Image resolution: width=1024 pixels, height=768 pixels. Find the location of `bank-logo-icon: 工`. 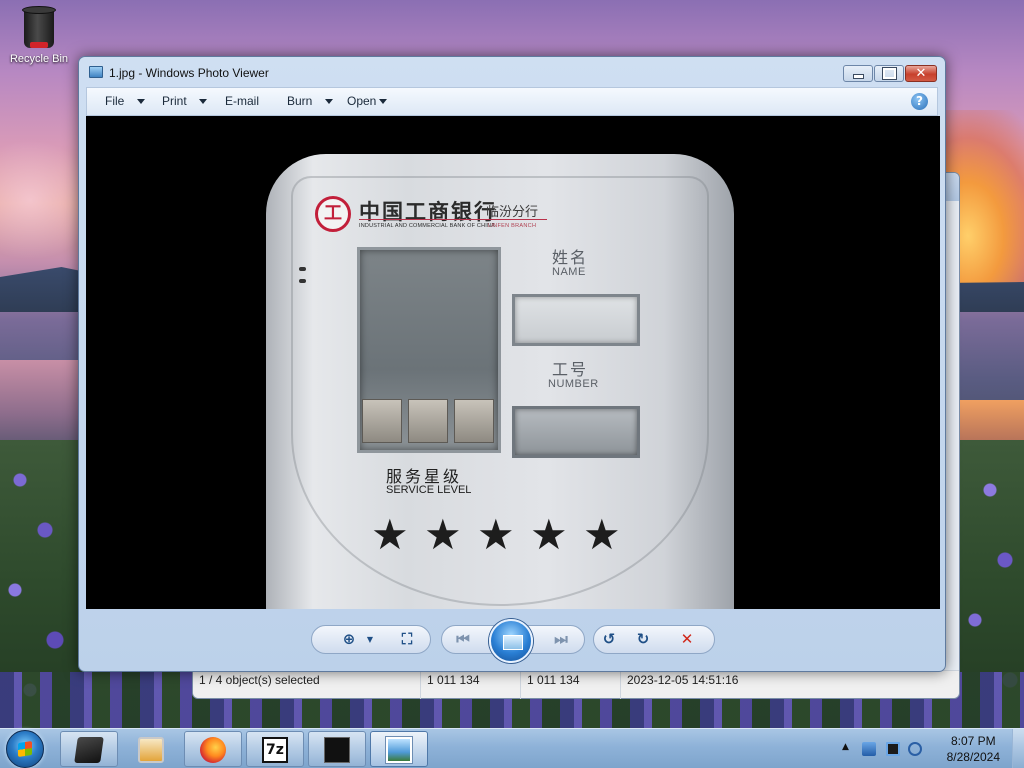

bank-logo-icon: 工 is located at coordinates (333, 214).